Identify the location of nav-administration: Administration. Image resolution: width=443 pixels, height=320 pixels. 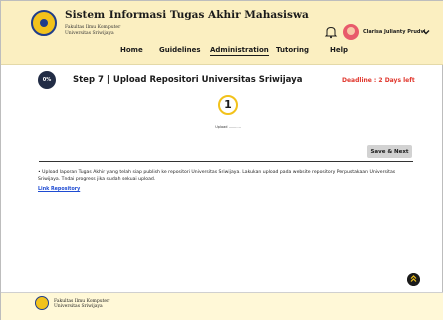
(239, 51).